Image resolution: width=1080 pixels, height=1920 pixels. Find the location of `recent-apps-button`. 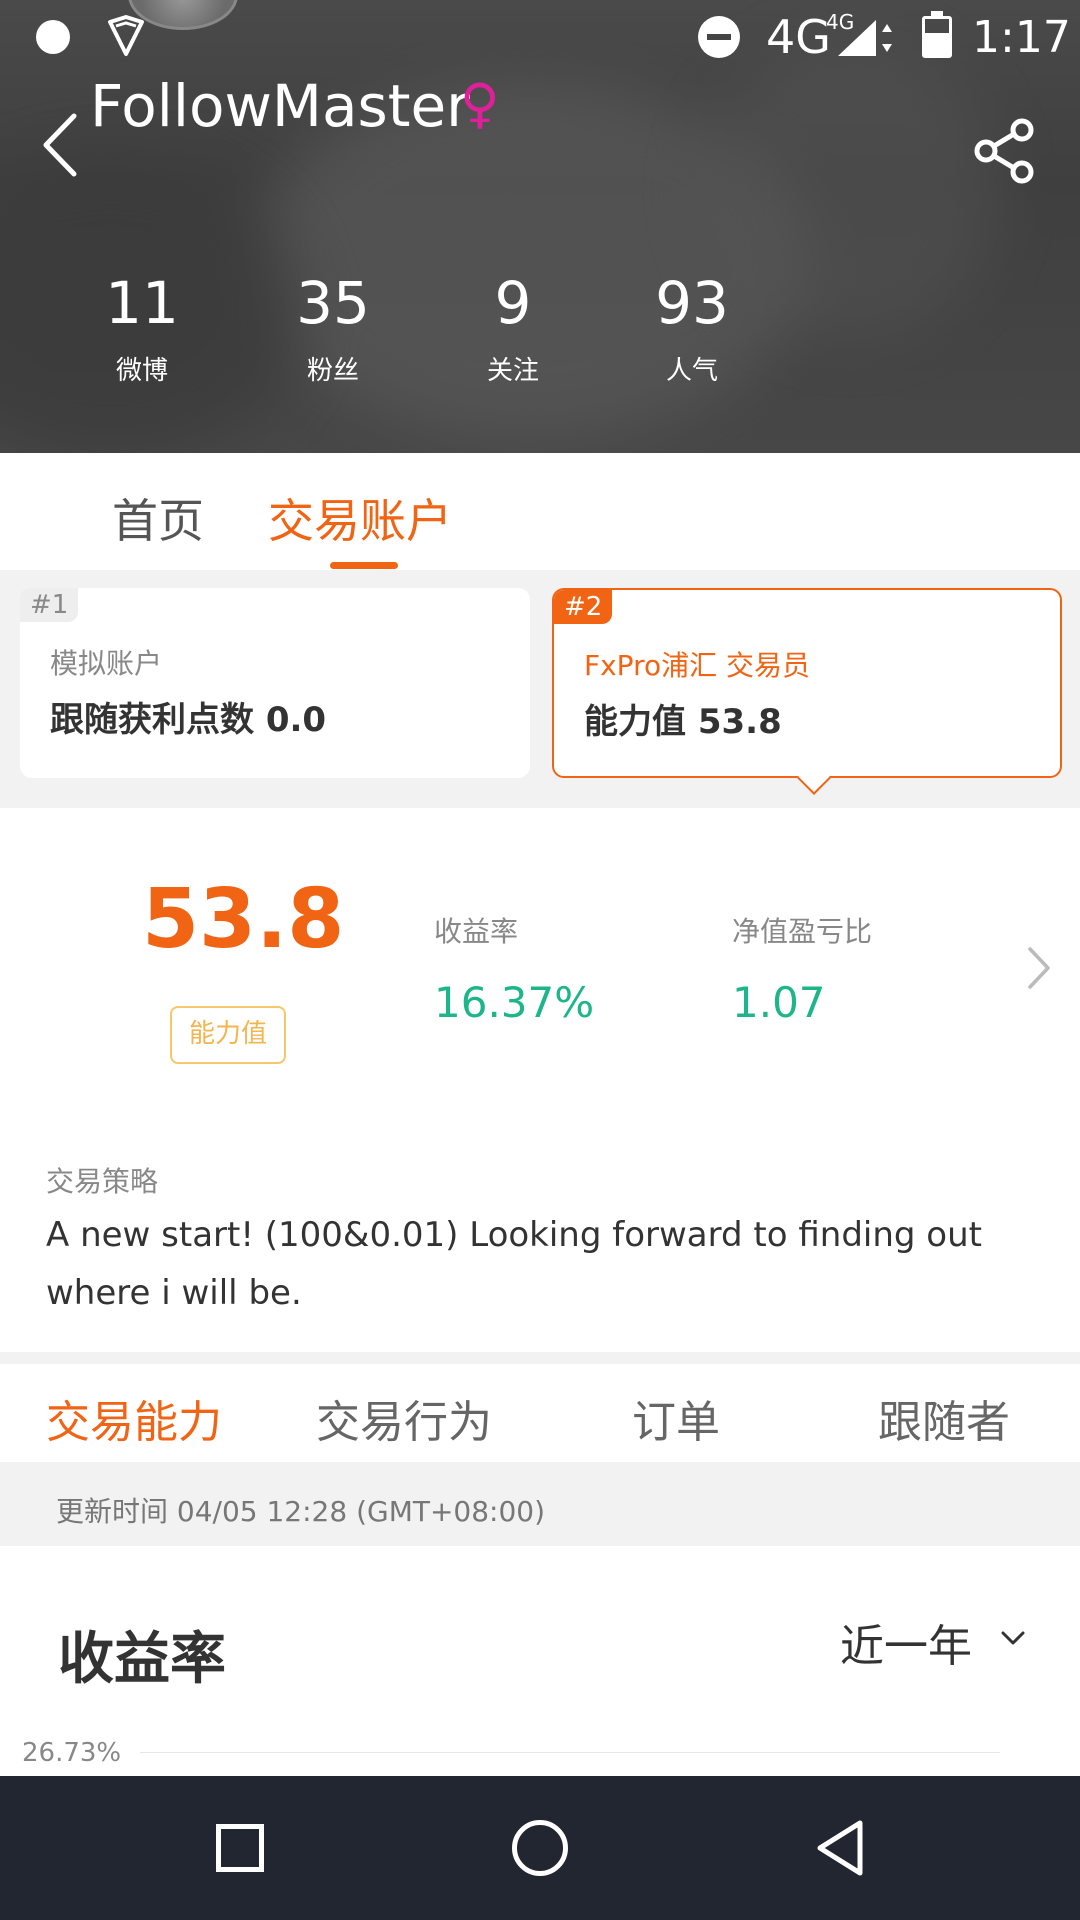

recent-apps-button is located at coordinates (240, 1848).